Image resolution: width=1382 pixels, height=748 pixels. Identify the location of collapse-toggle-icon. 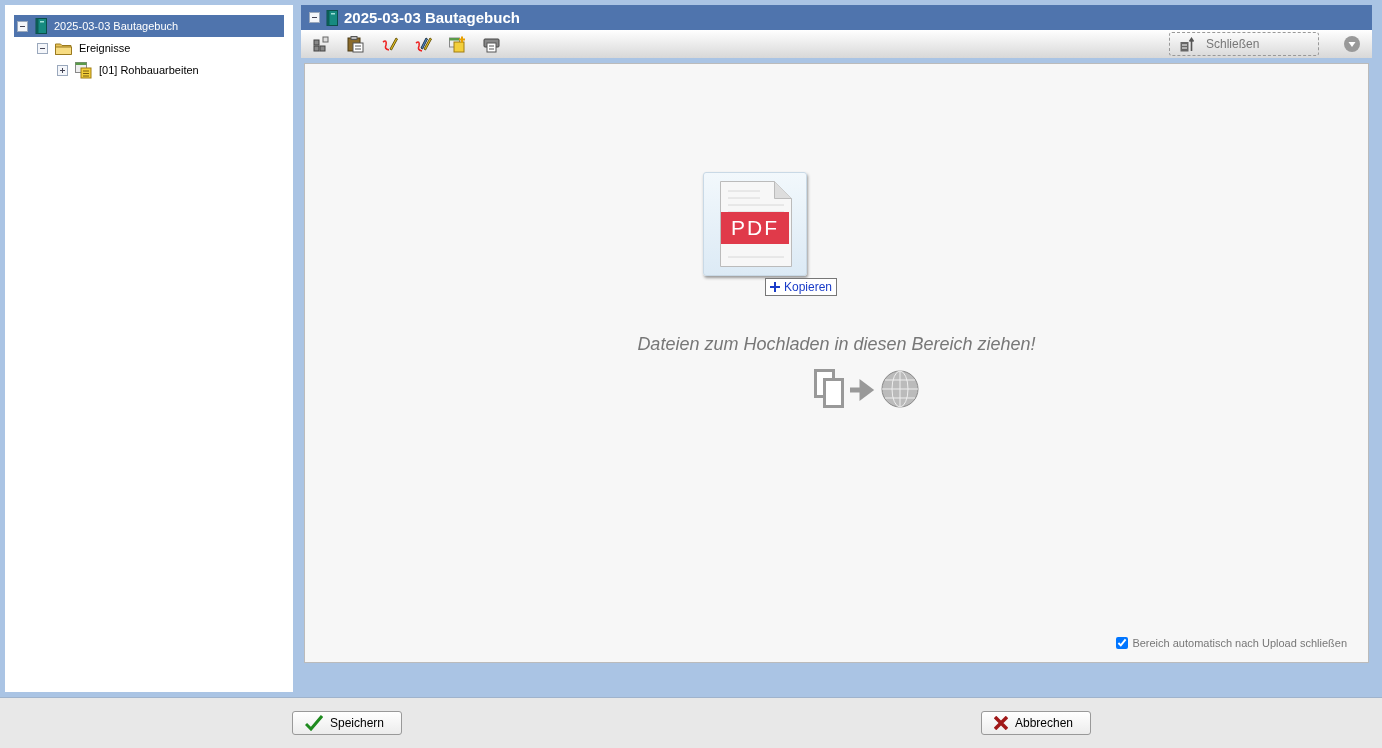
(314, 17).